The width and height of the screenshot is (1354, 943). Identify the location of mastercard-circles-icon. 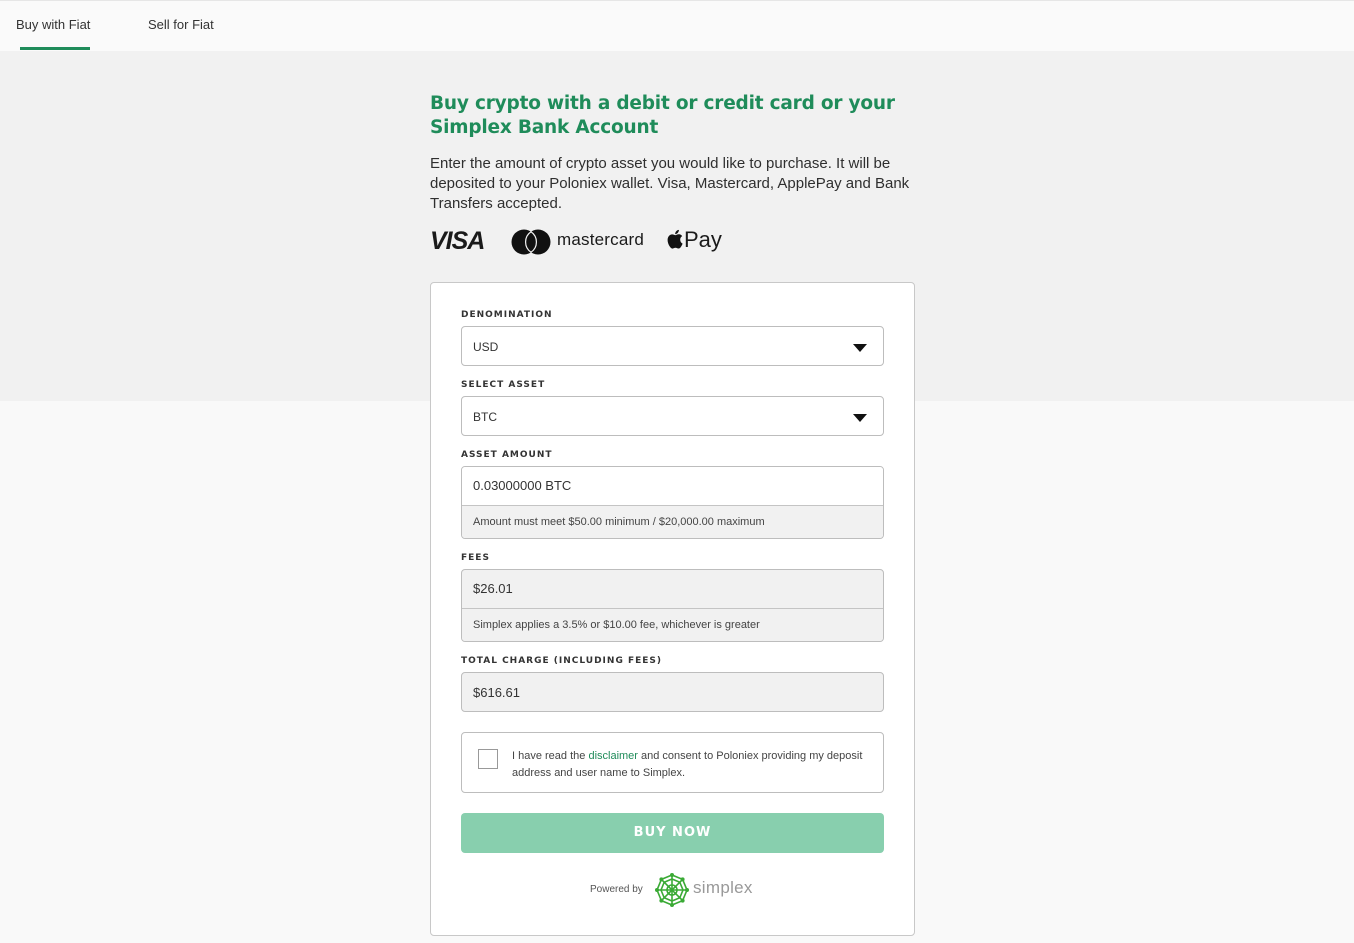
(531, 242).